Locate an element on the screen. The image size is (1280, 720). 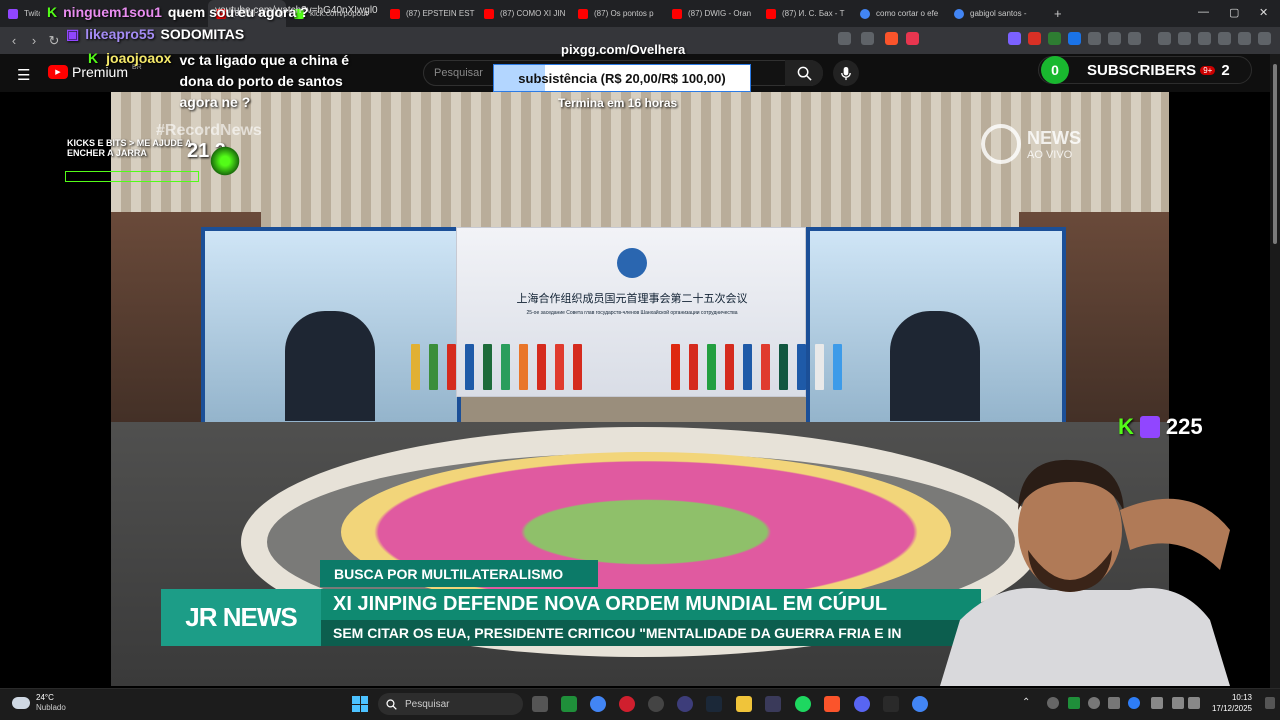
search-button is located at coordinates (804, 73).